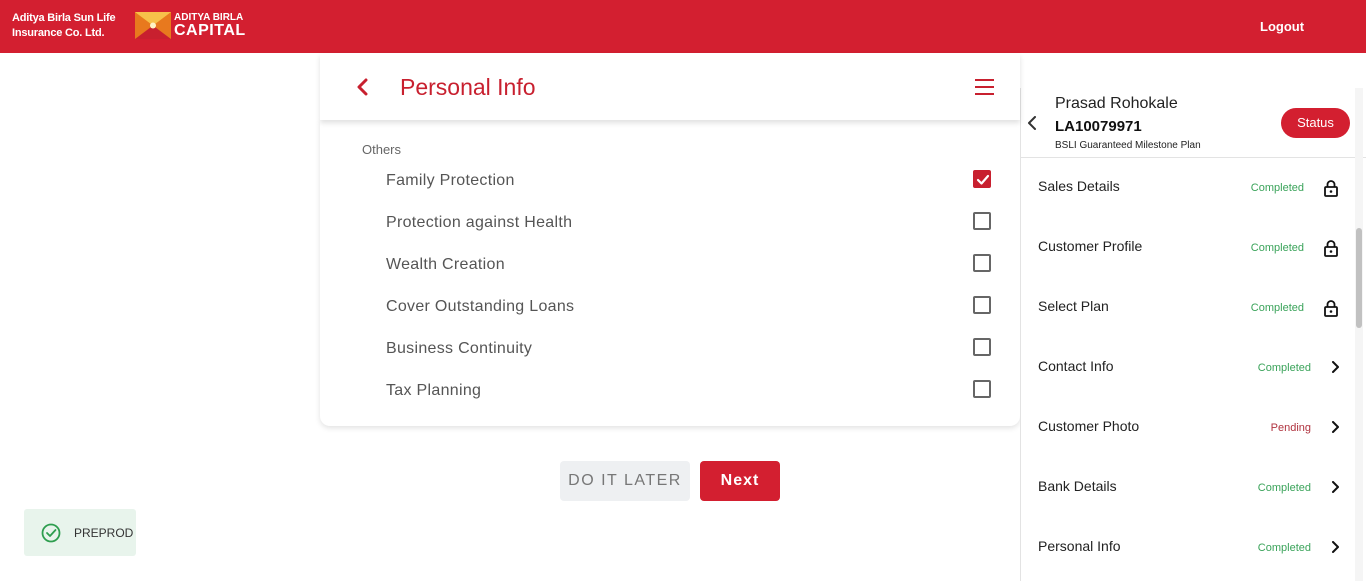  I want to click on step-status: Pending, so click(1290, 428).